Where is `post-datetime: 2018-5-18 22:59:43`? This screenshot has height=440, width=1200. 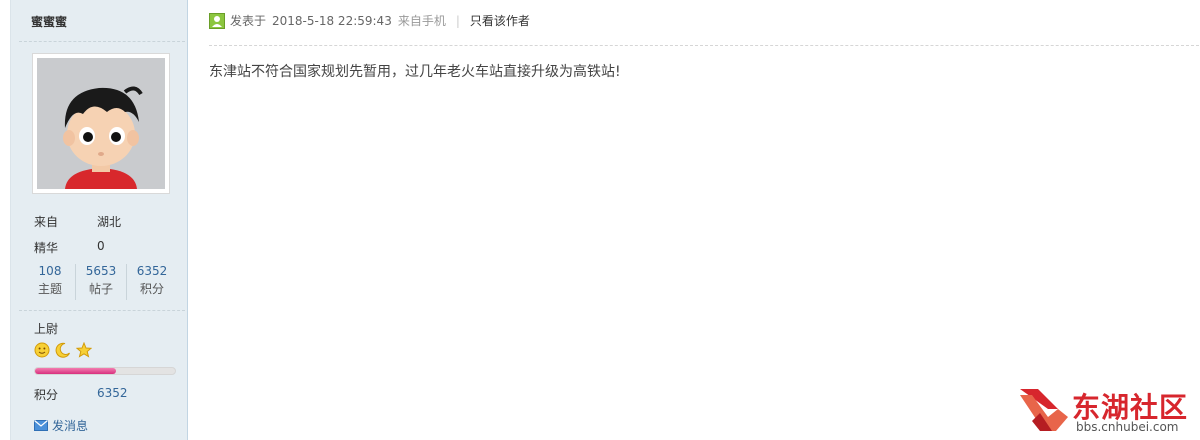
post-datetime: 2018-5-18 22:59:43 is located at coordinates (332, 20).